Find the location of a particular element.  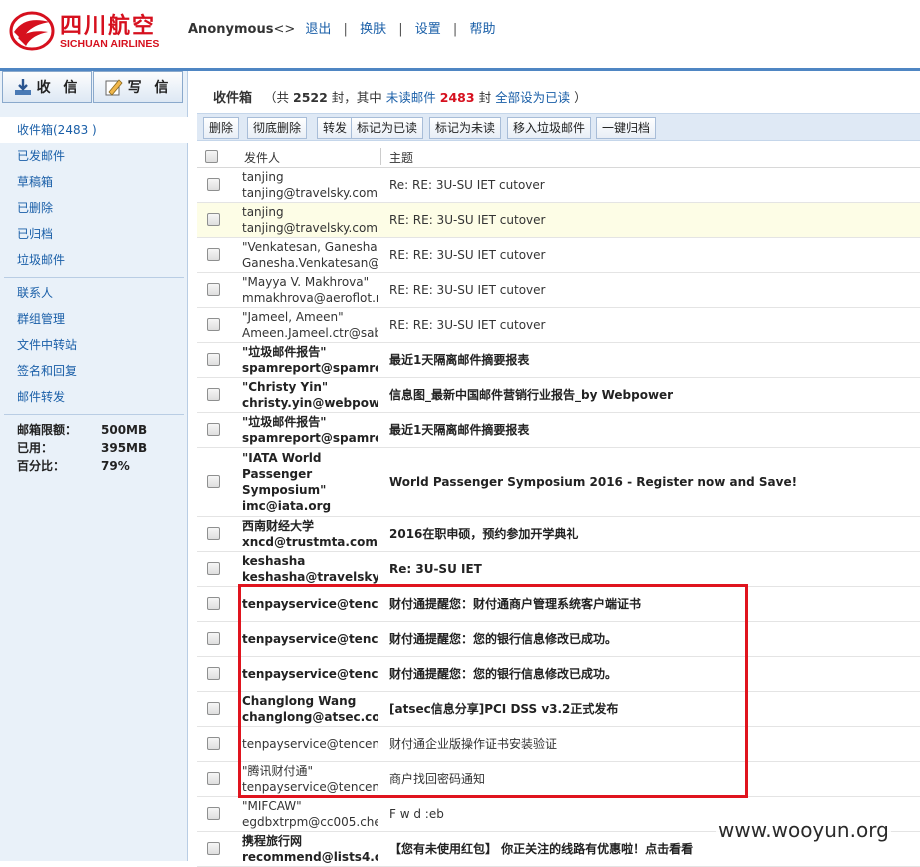

mail-sender: "腾讯财付通" tenpayservice@tencent. is located at coordinates (310, 779).